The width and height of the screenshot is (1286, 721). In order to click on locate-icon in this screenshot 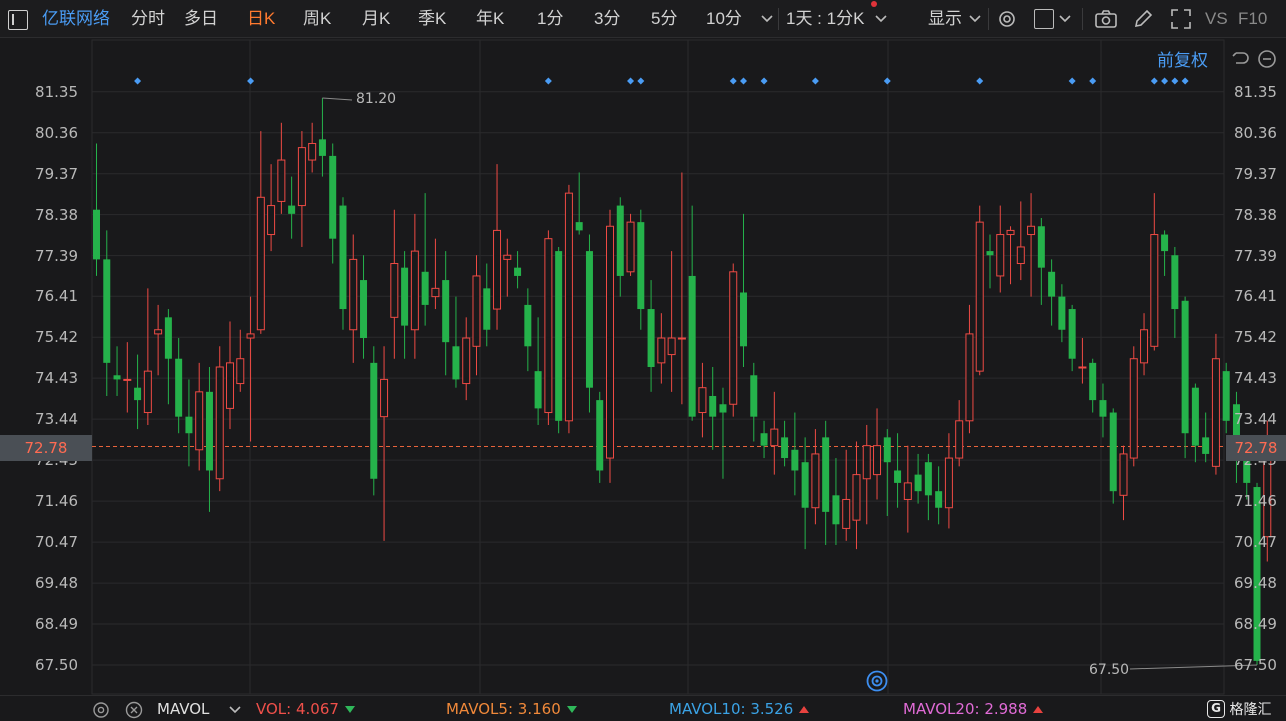, I will do `click(877, 681)`.